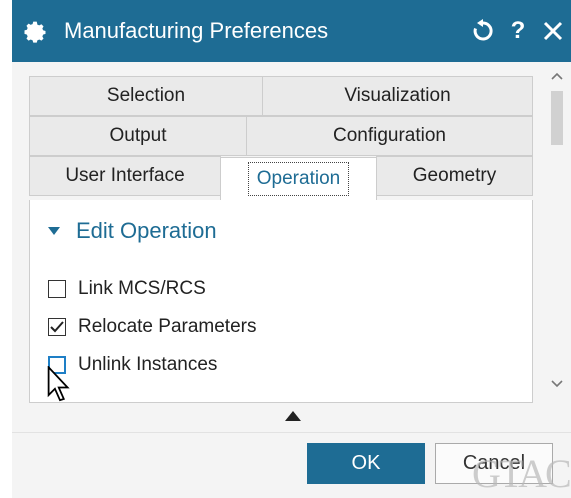 The image size is (571, 498). Describe the element at coordinates (146, 230) in the screenshot. I see `section-title: Edit Operation` at that location.